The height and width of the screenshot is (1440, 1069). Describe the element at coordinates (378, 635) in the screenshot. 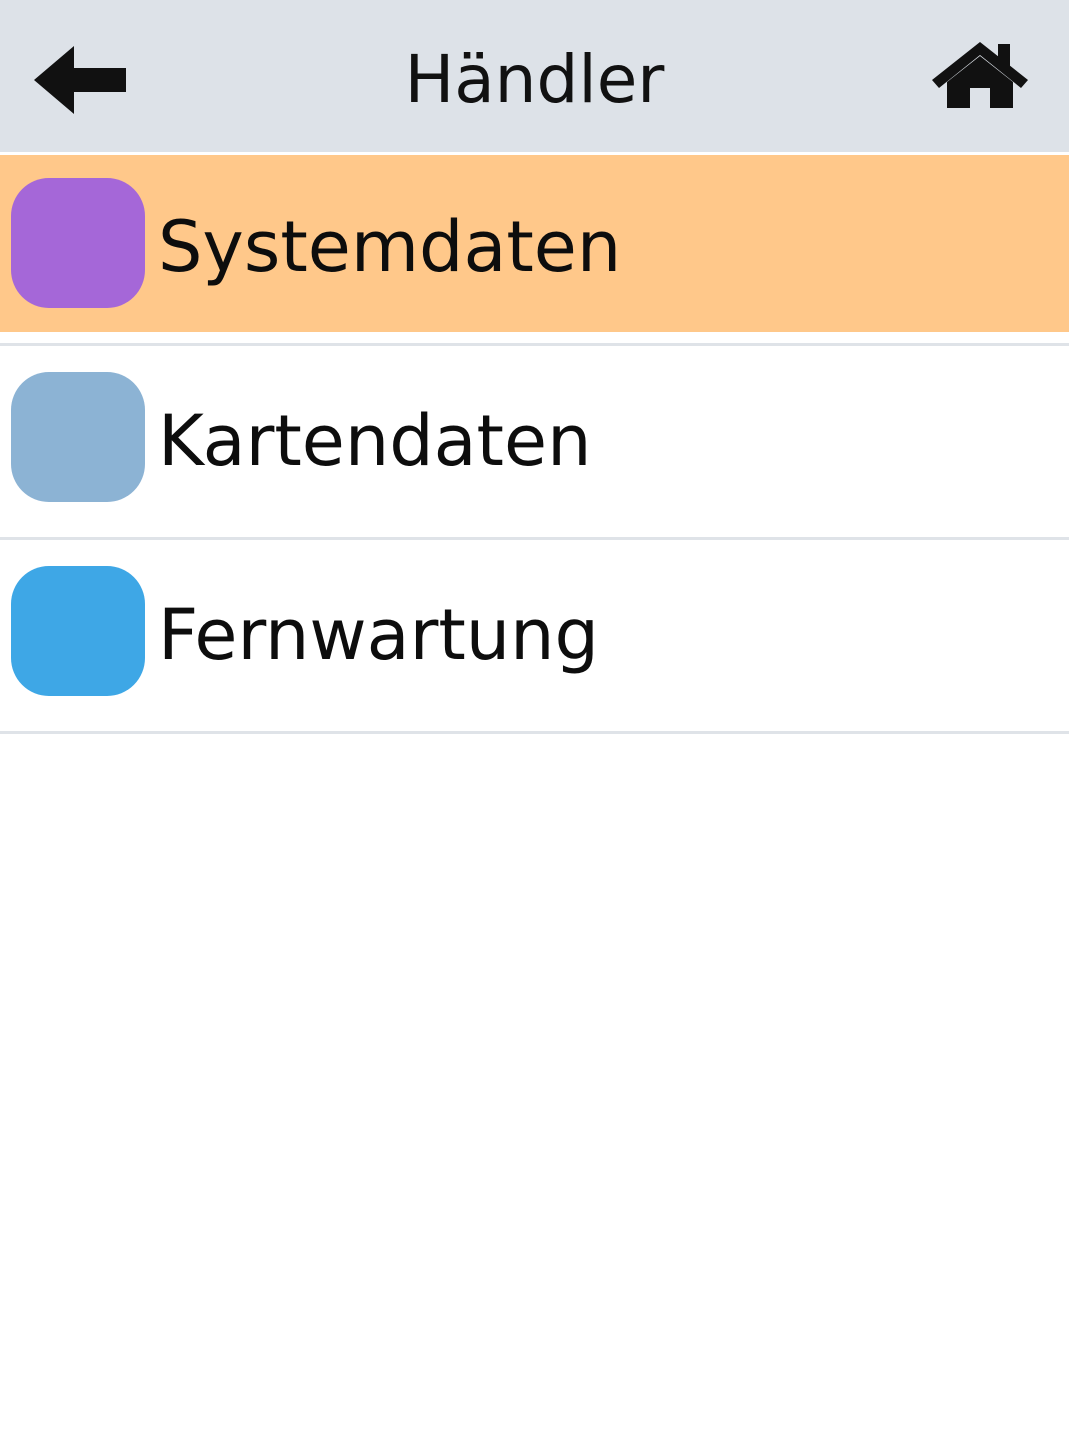

I see `menu-item-label: Fernwartung` at that location.